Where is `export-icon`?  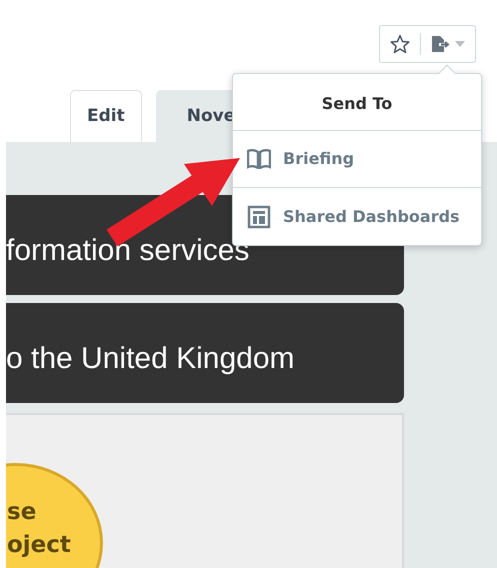 export-icon is located at coordinates (441, 44).